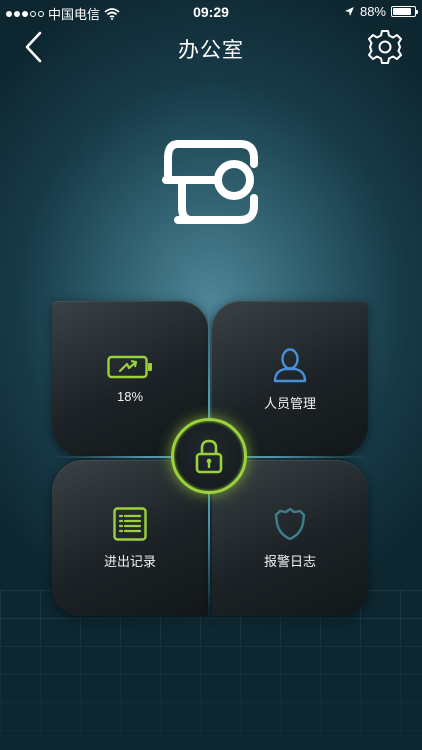  I want to click on gear-icon, so click(385, 47).